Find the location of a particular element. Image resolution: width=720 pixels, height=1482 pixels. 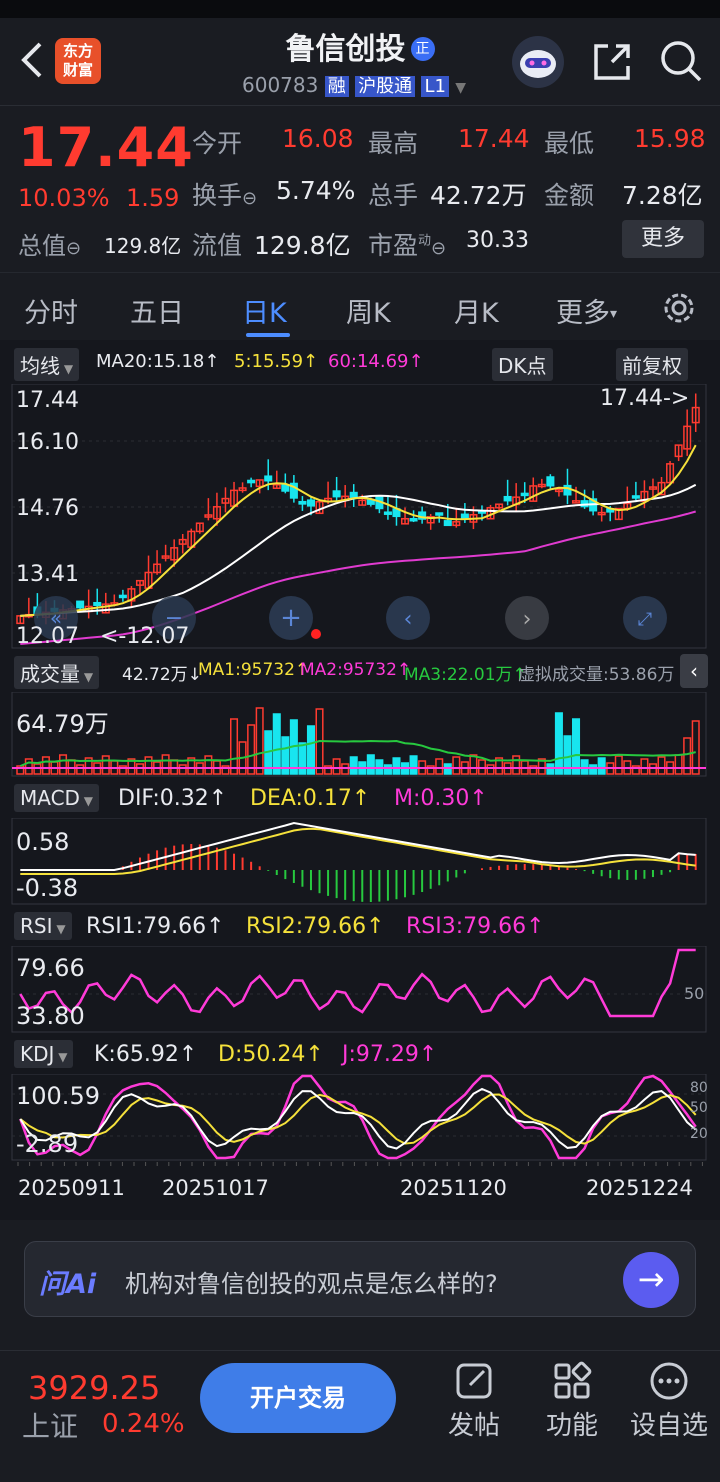

macd-chart is located at coordinates (360, 862).